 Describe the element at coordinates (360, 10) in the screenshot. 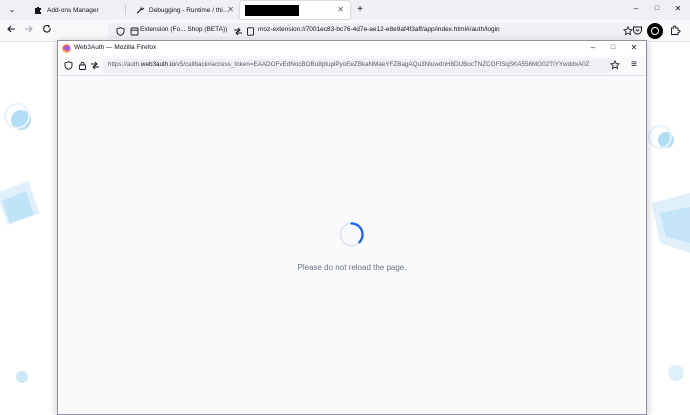

I see `new-tab-button: +` at that location.